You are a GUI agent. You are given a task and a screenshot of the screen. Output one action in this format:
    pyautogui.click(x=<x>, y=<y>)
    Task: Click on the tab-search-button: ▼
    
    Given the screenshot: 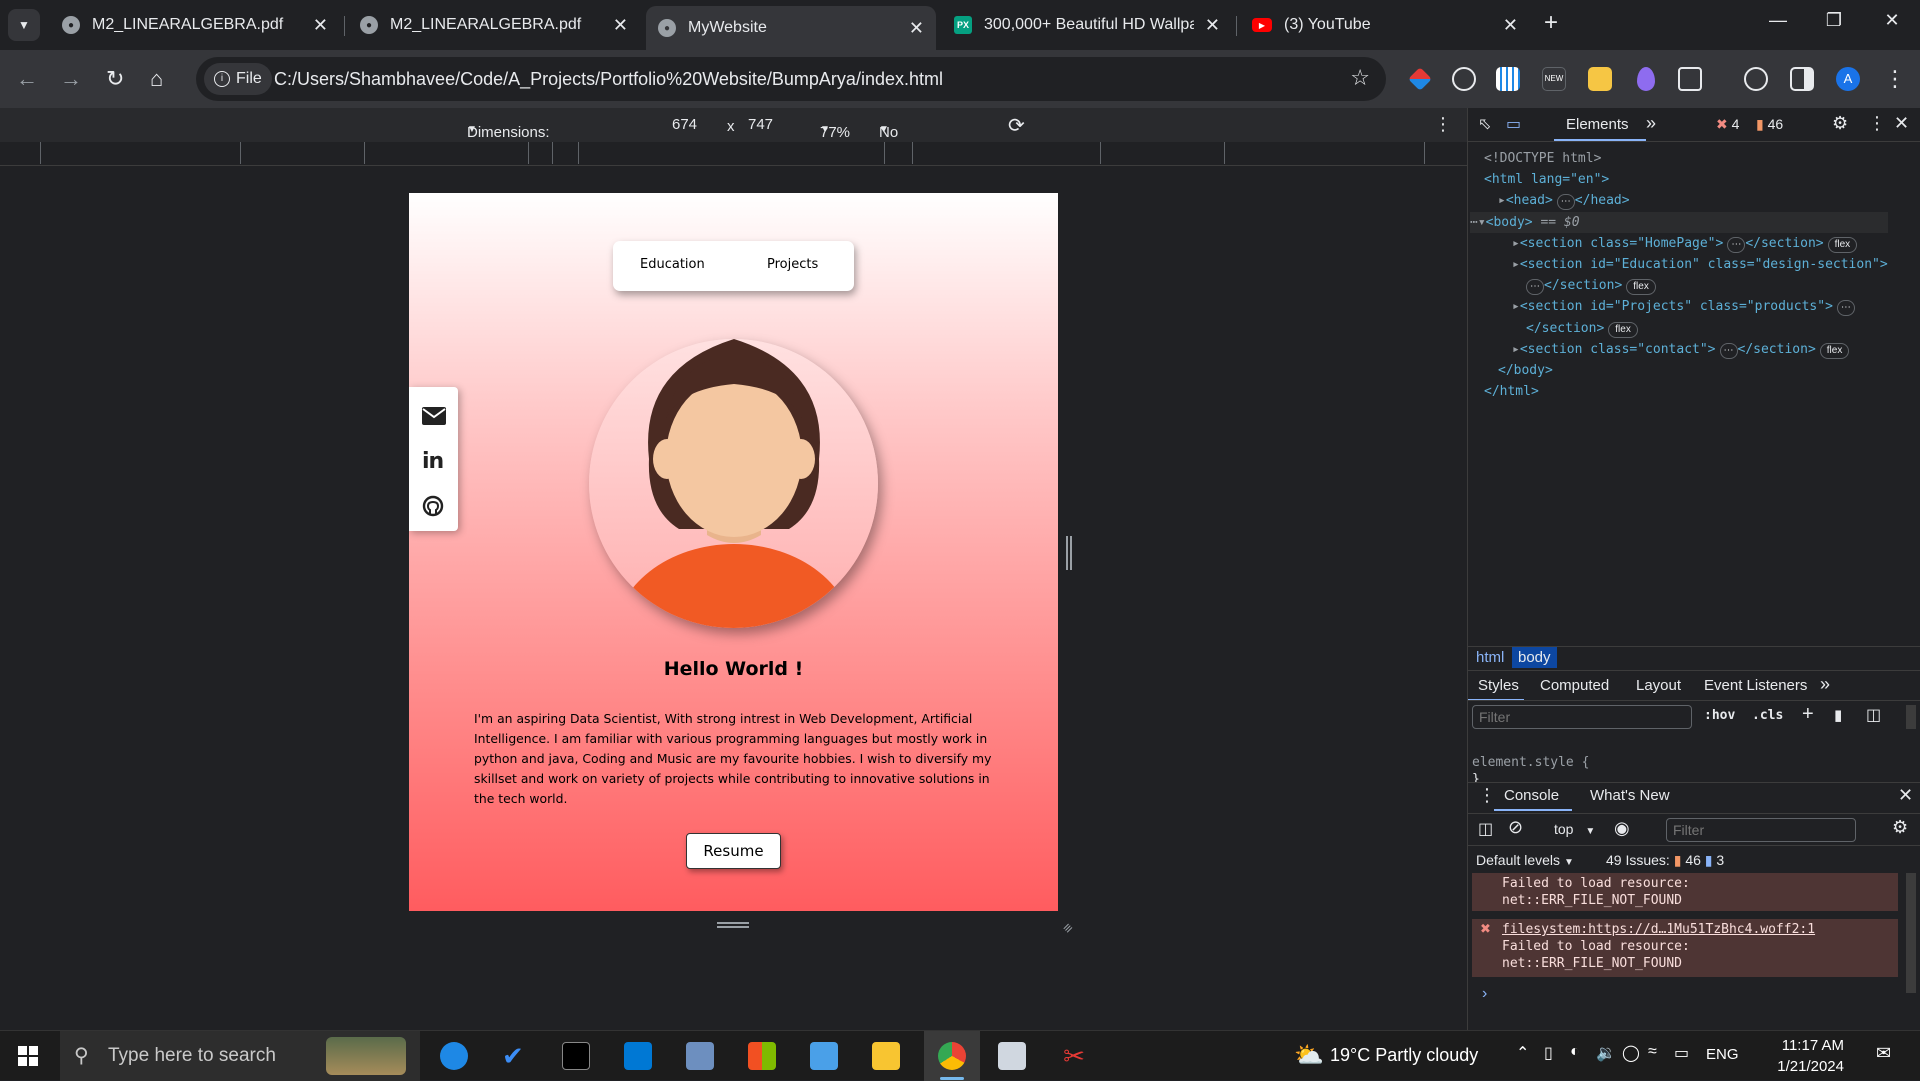 What is the action you would take?
    pyautogui.click(x=24, y=25)
    